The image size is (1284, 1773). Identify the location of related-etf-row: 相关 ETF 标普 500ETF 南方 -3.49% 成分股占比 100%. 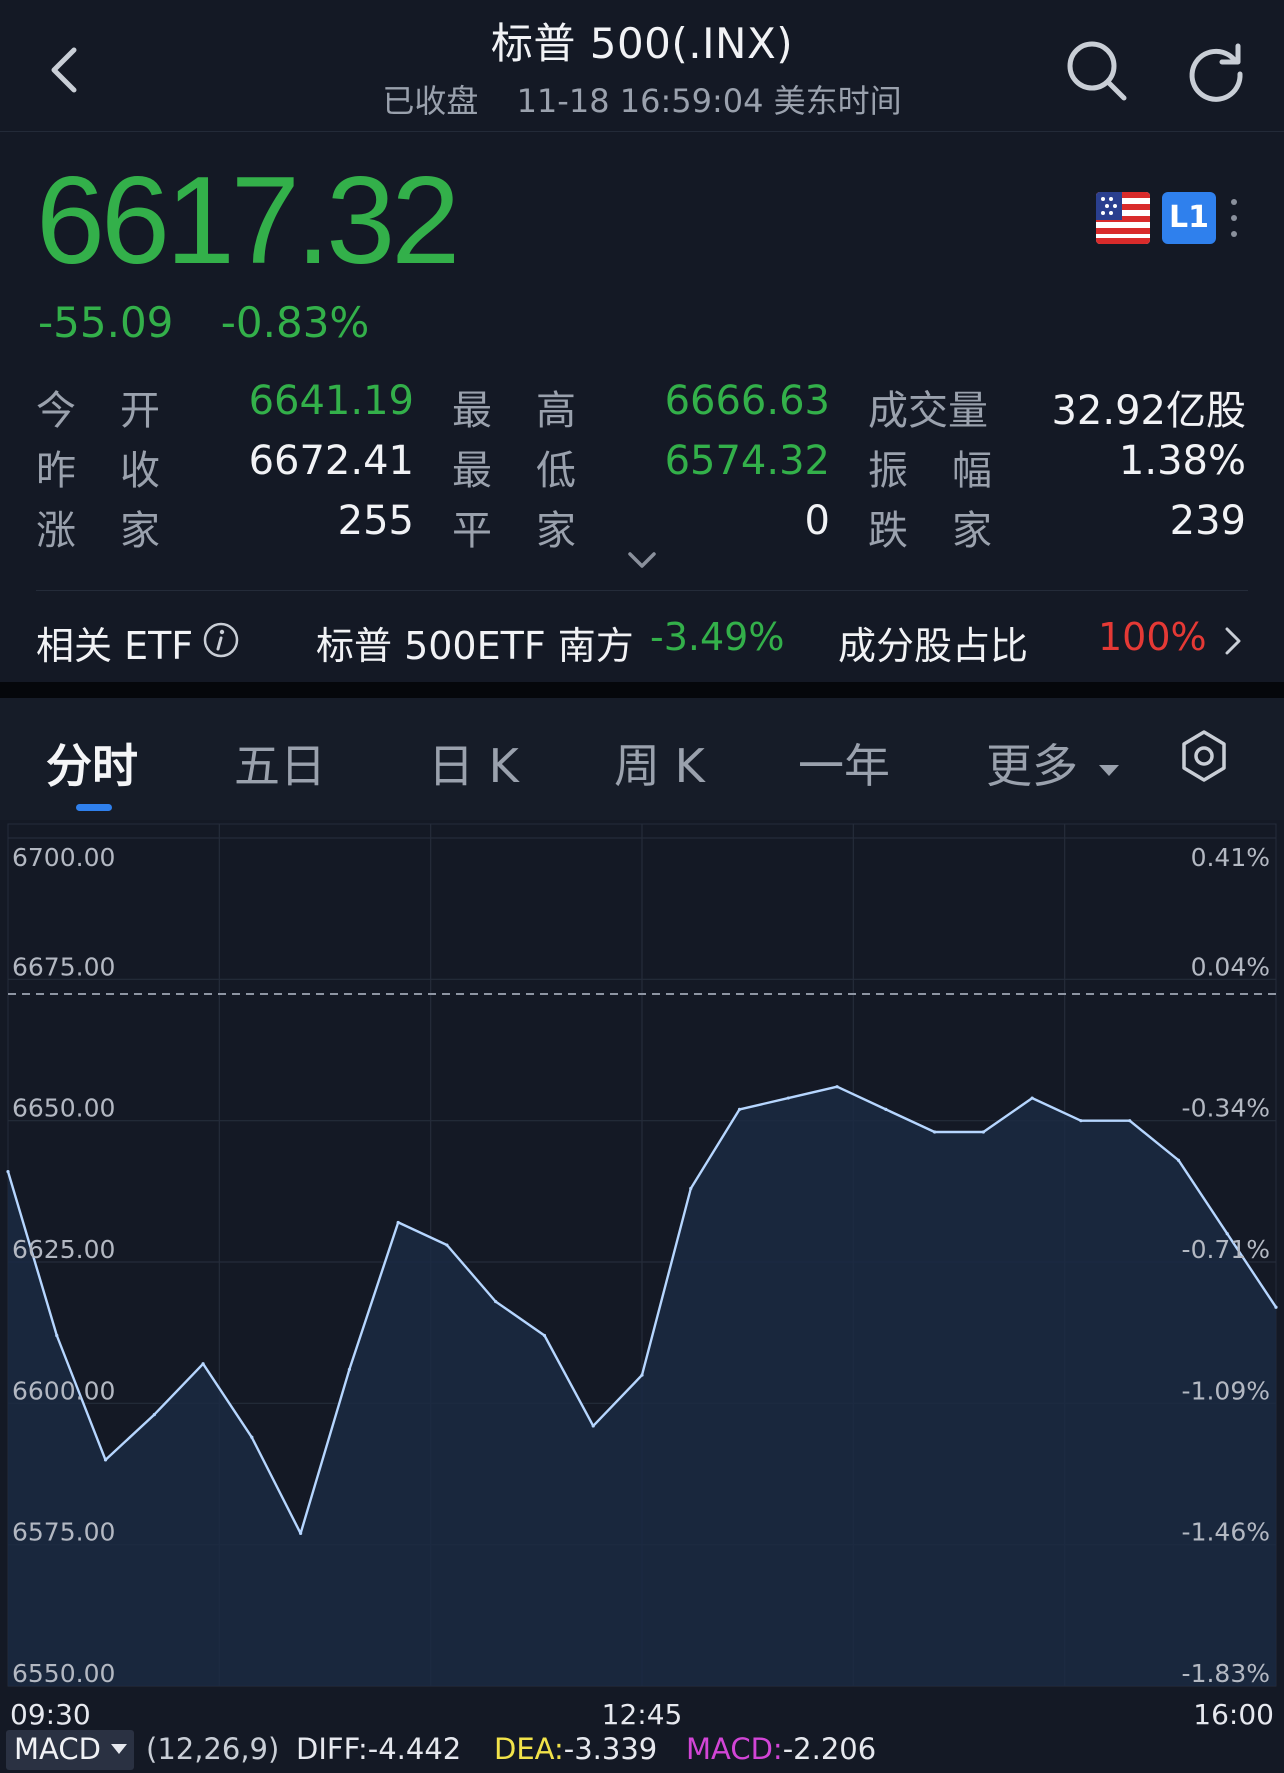
(642, 635).